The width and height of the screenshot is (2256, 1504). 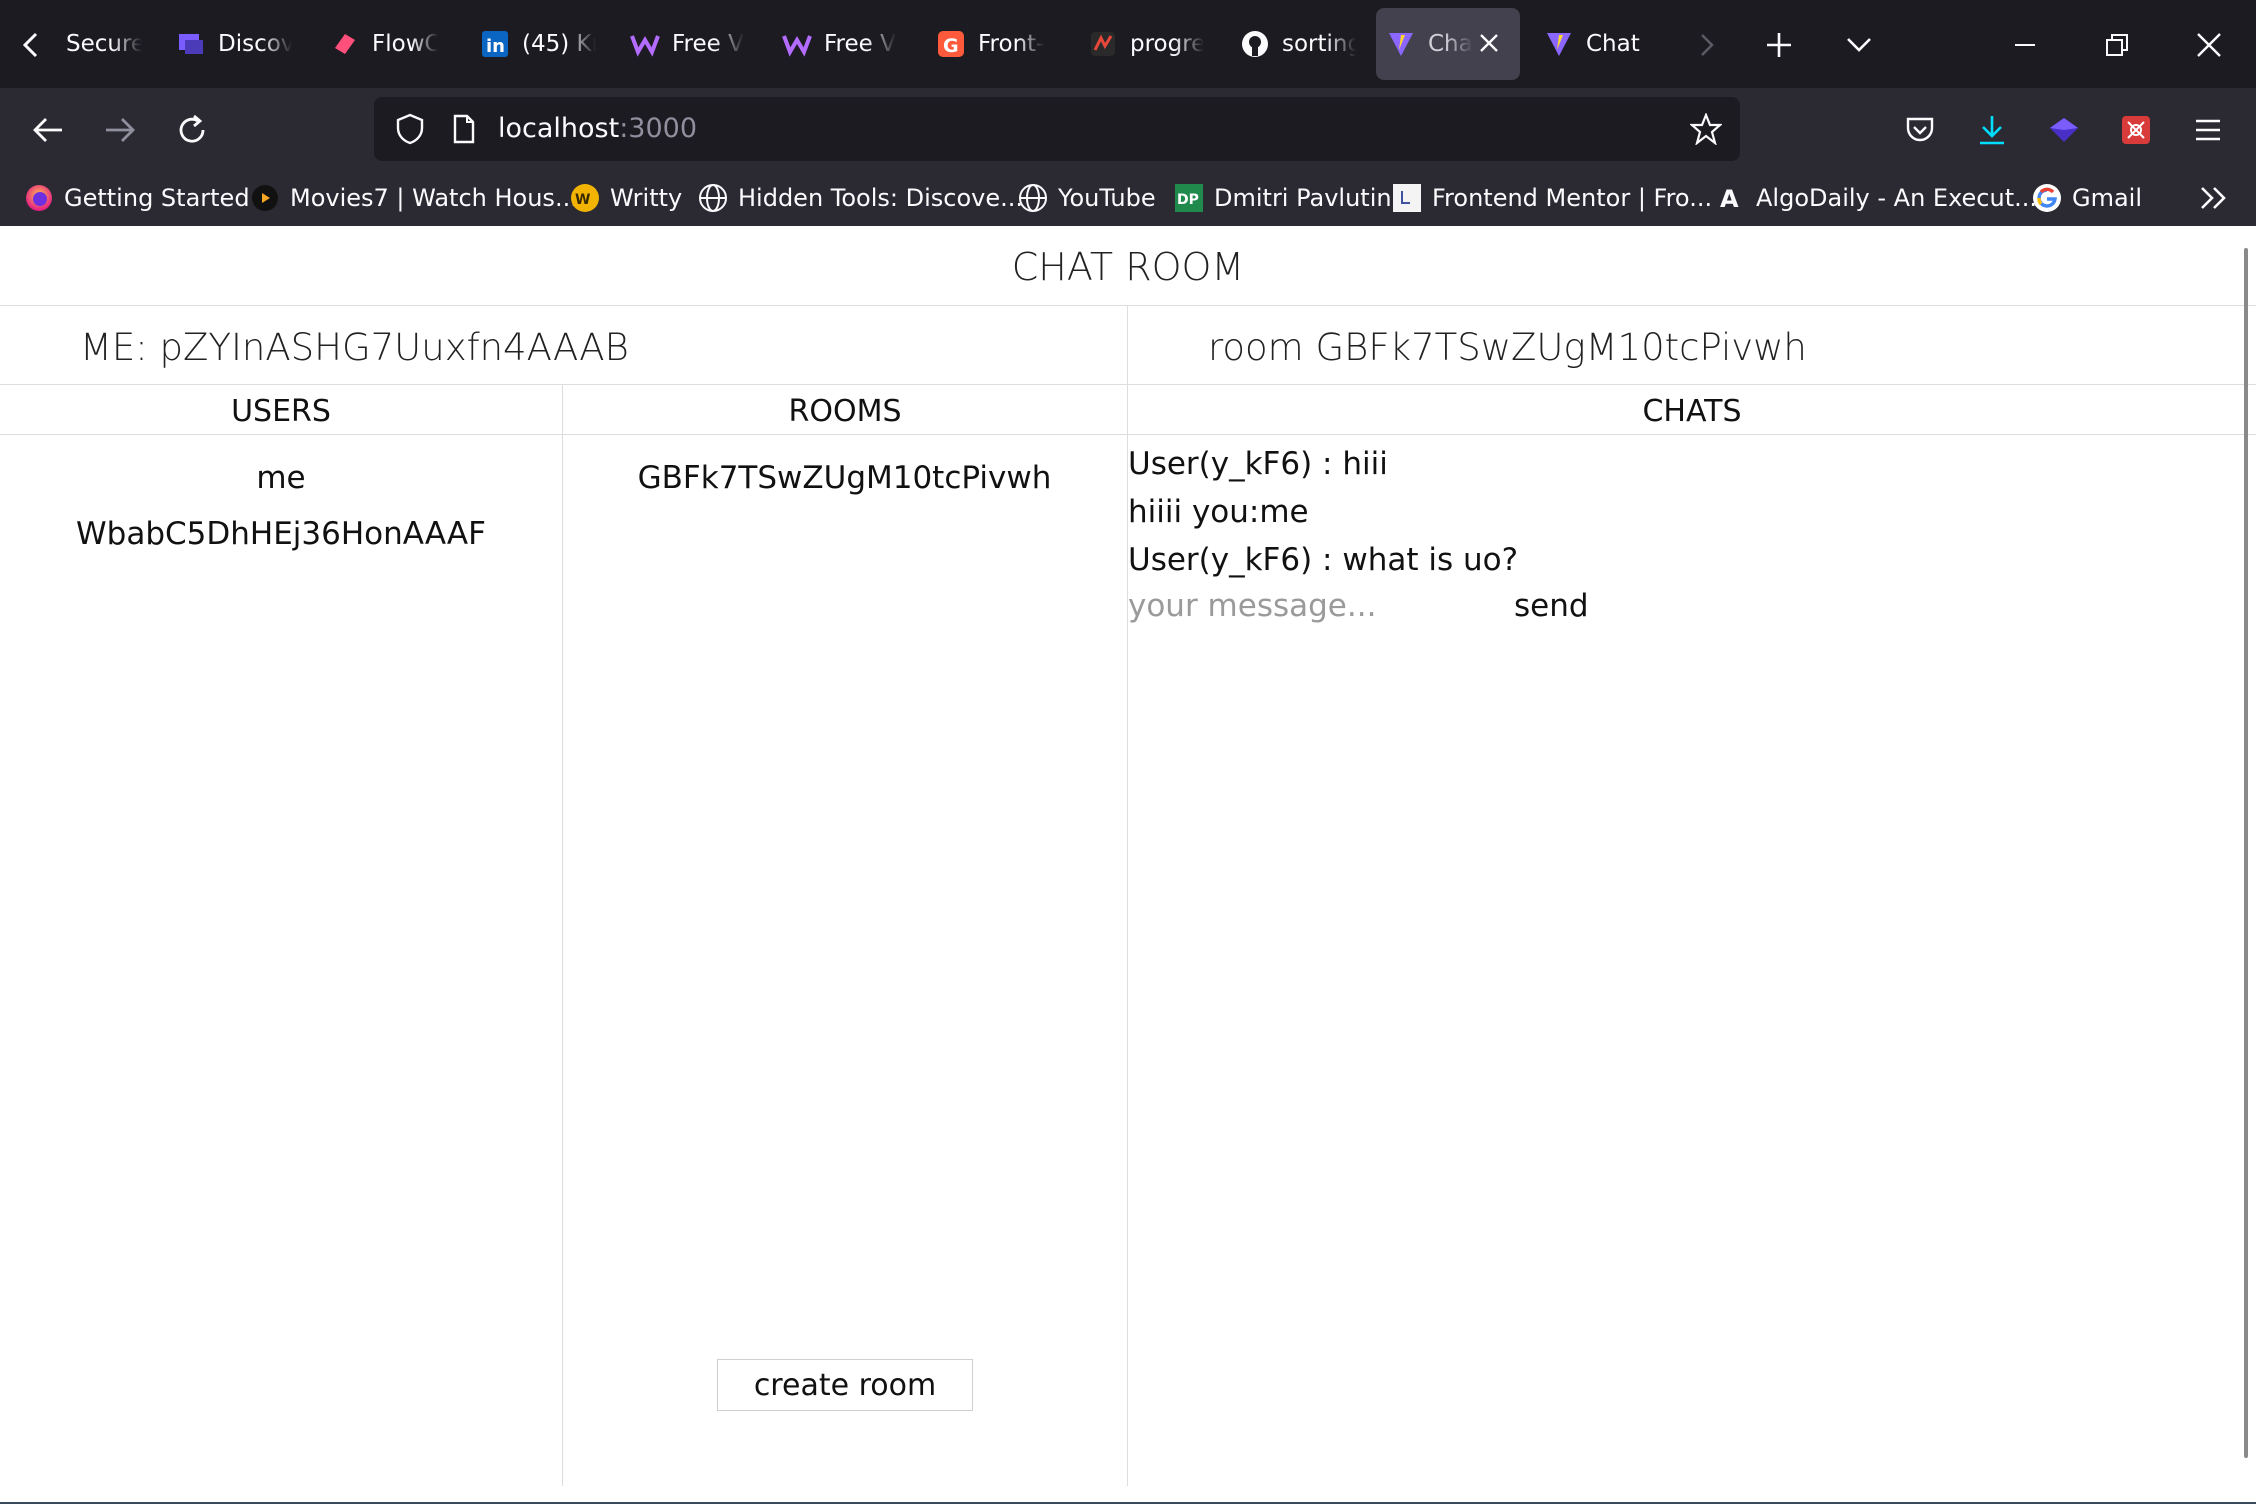 I want to click on tab-label: Cha, so click(x=1450, y=44).